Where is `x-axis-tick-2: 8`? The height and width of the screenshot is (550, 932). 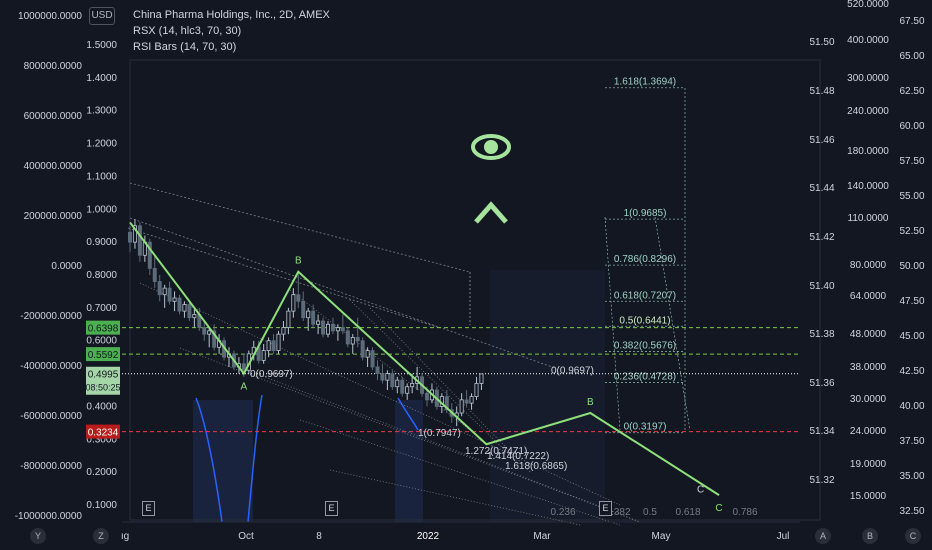
x-axis-tick-2: 8 is located at coordinates (319, 536).